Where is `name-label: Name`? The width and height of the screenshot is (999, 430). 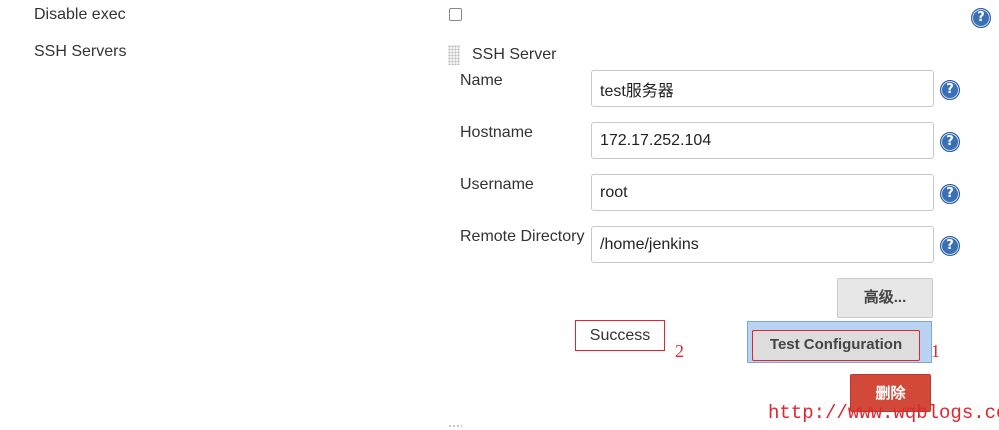 name-label: Name is located at coordinates (481, 80).